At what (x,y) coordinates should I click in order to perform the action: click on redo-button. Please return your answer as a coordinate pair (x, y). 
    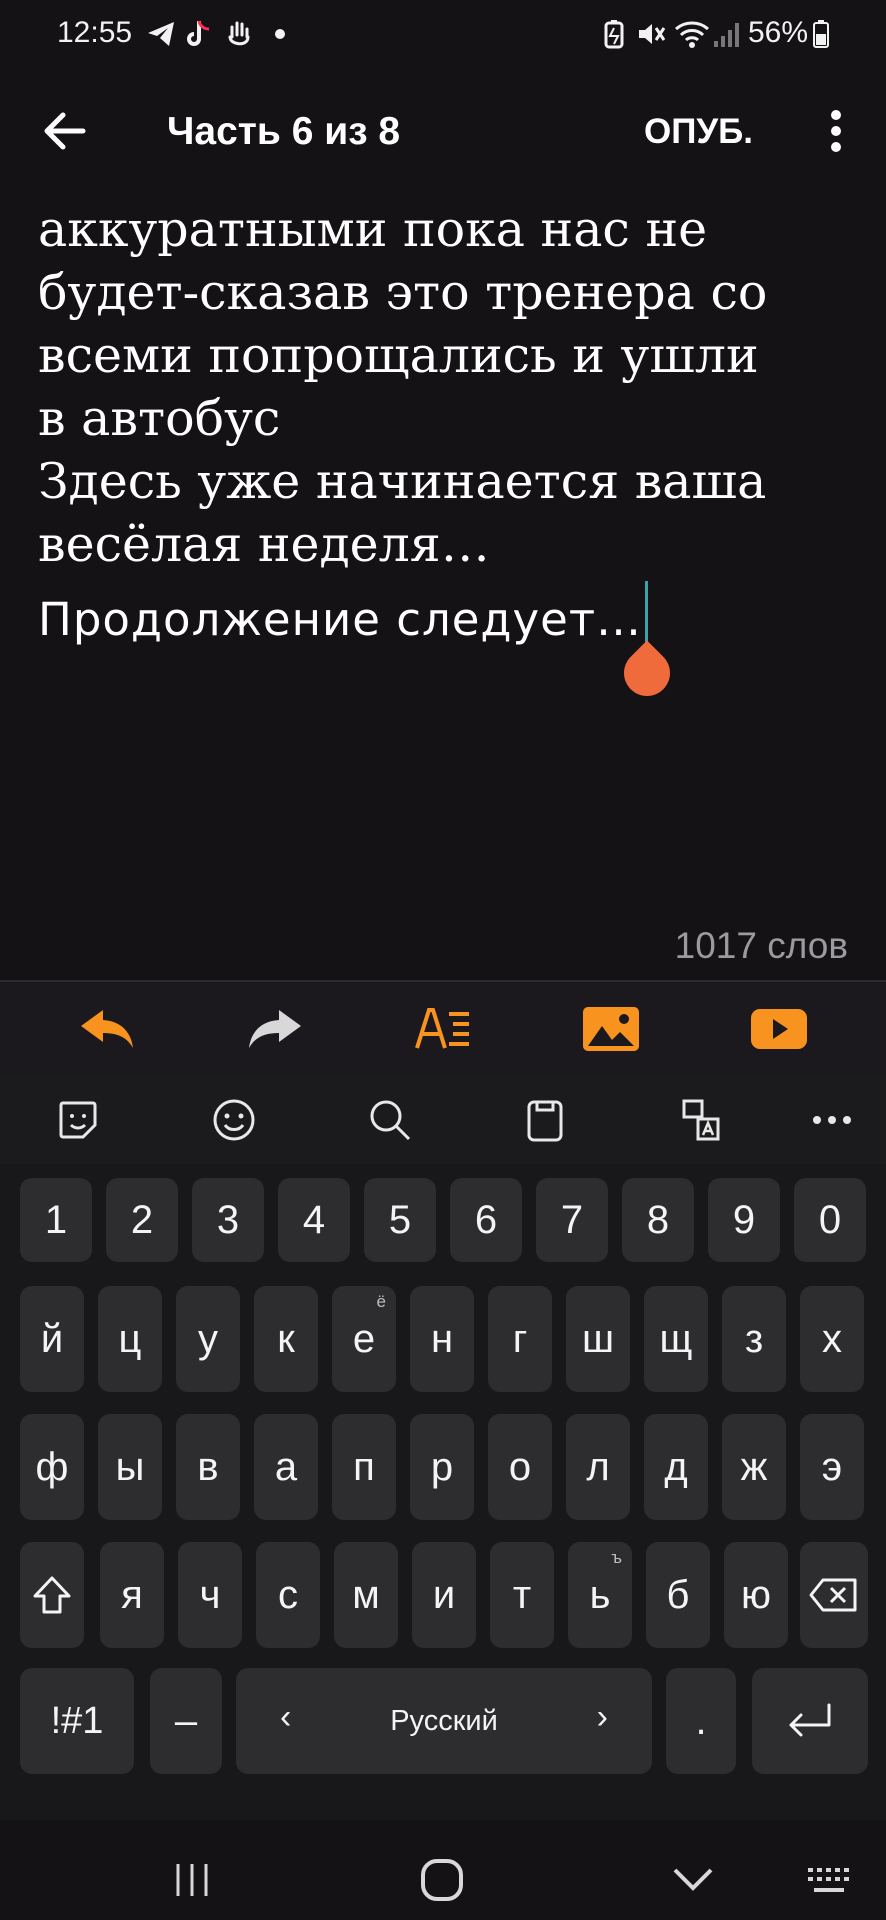
    Looking at the image, I should click on (275, 1029).